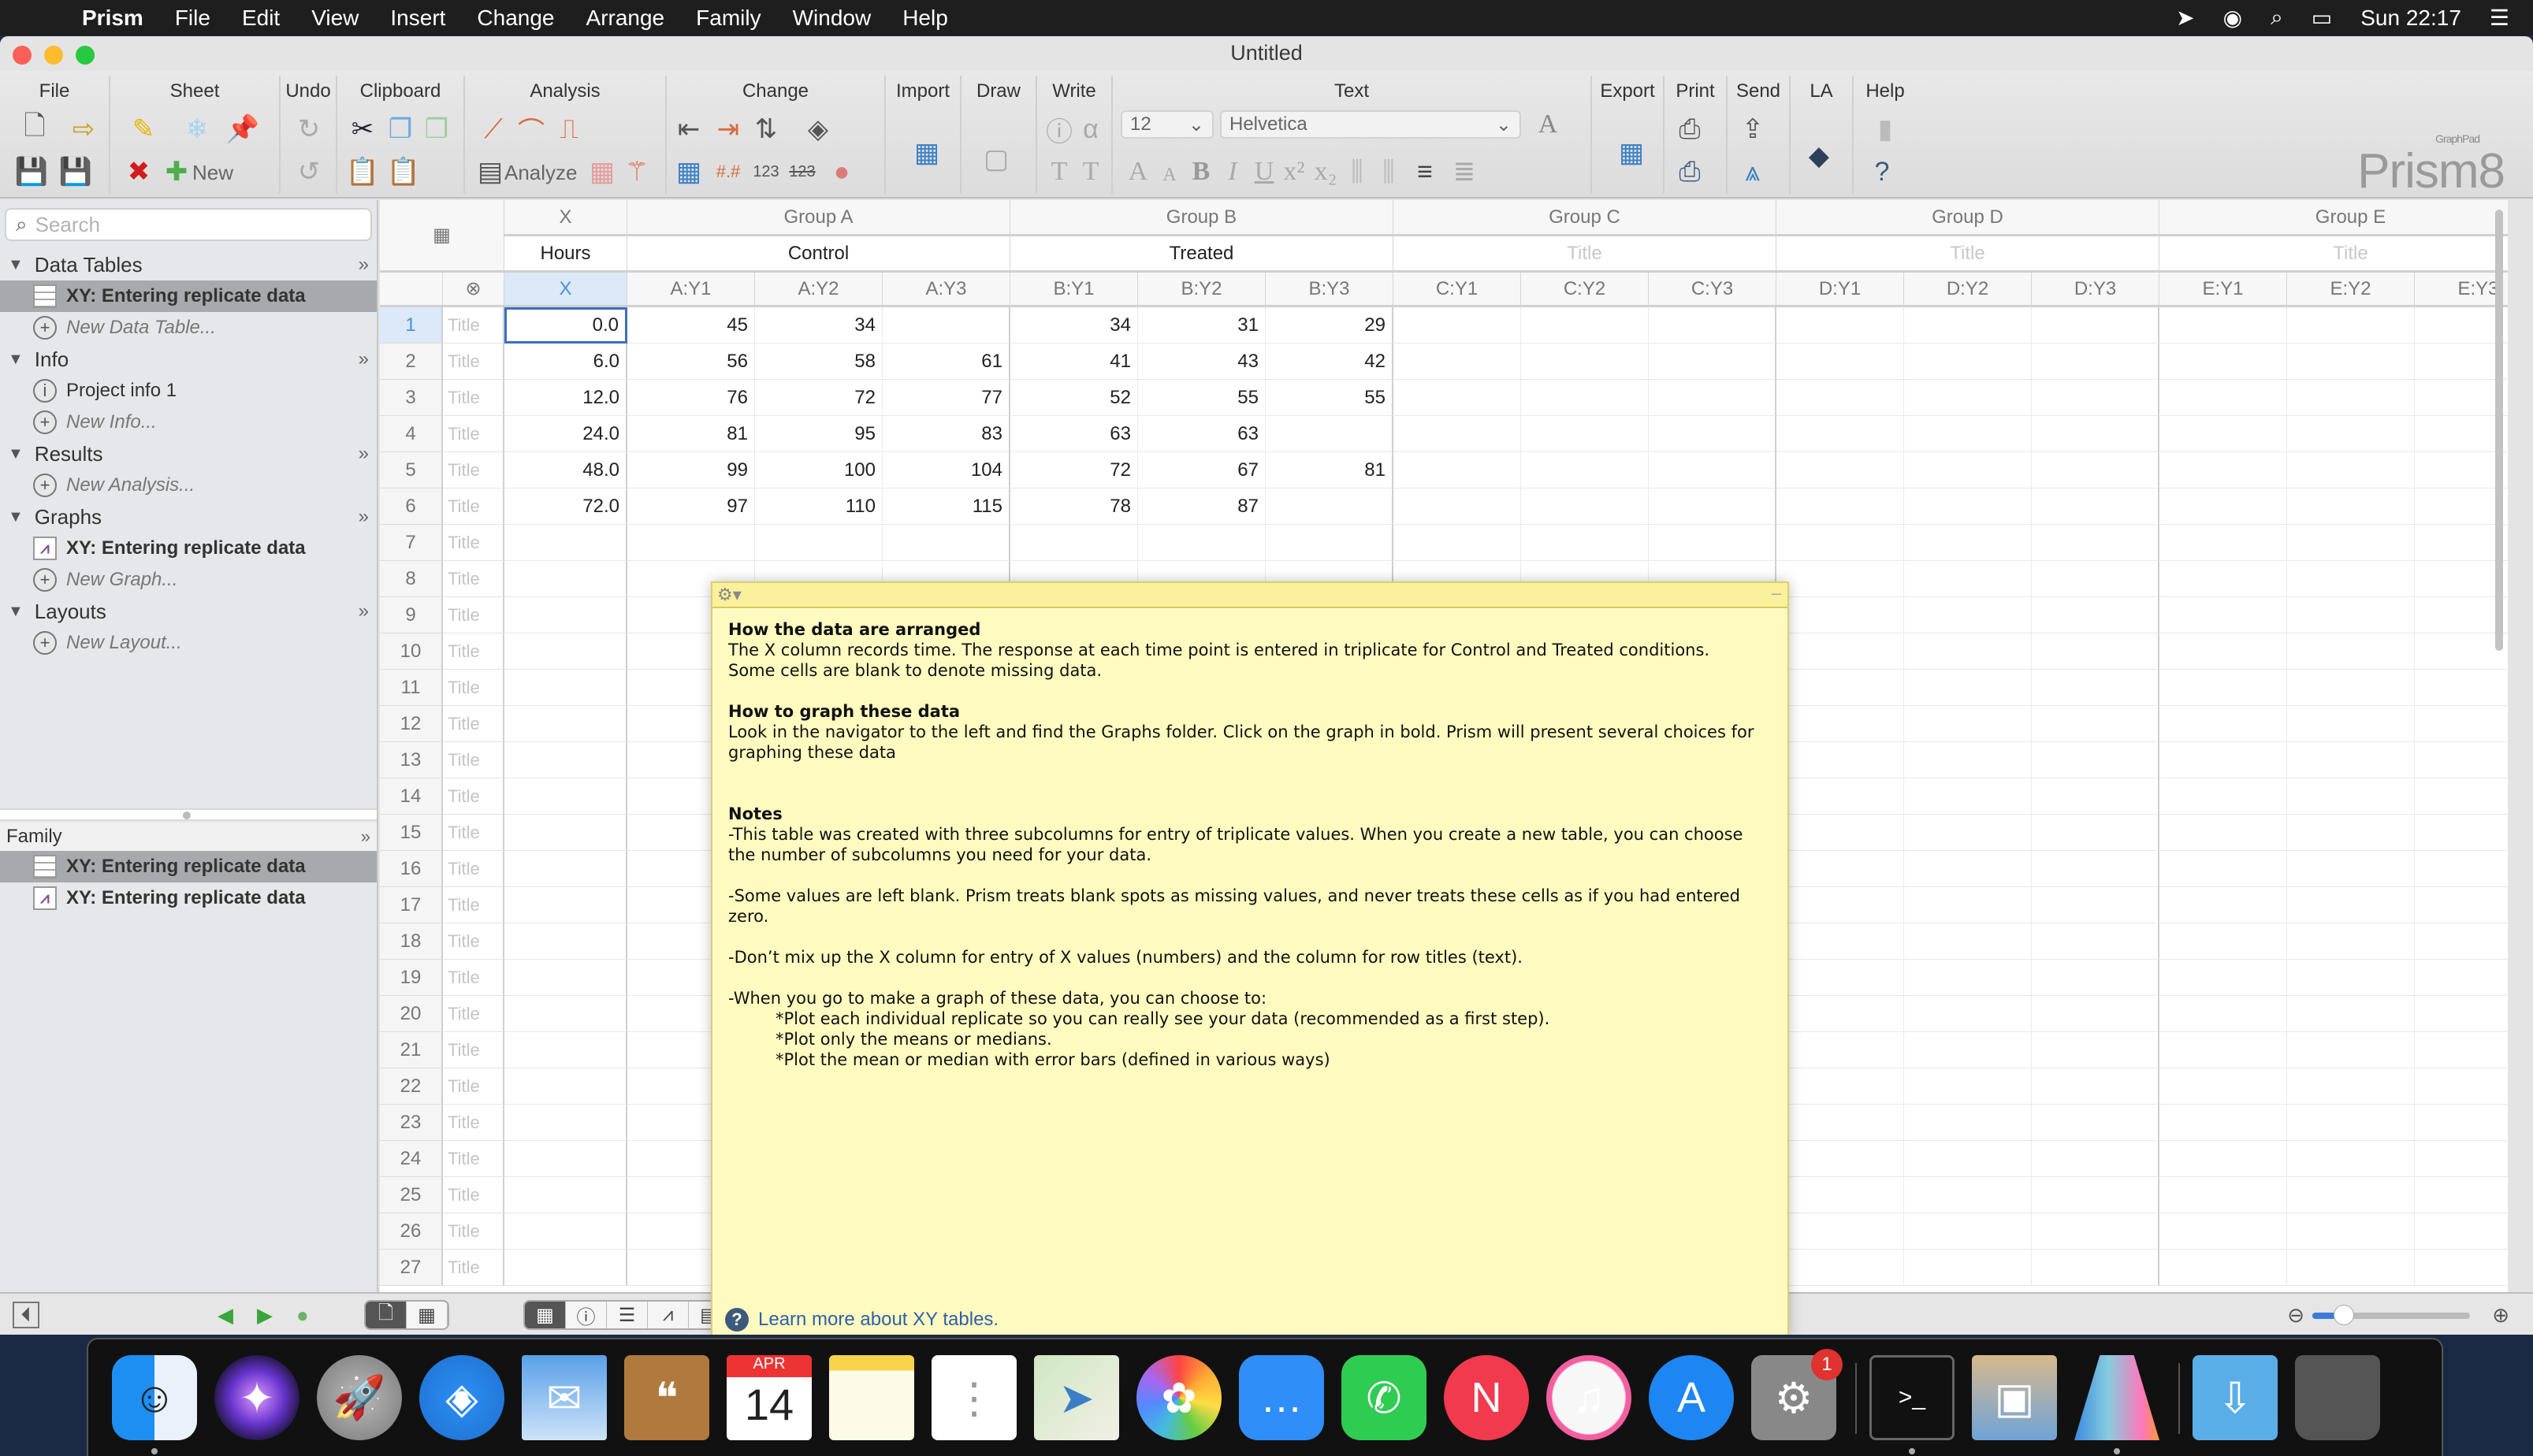 This screenshot has height=1456, width=2533. I want to click on info-tab-icon: ⓘ, so click(586, 1315).